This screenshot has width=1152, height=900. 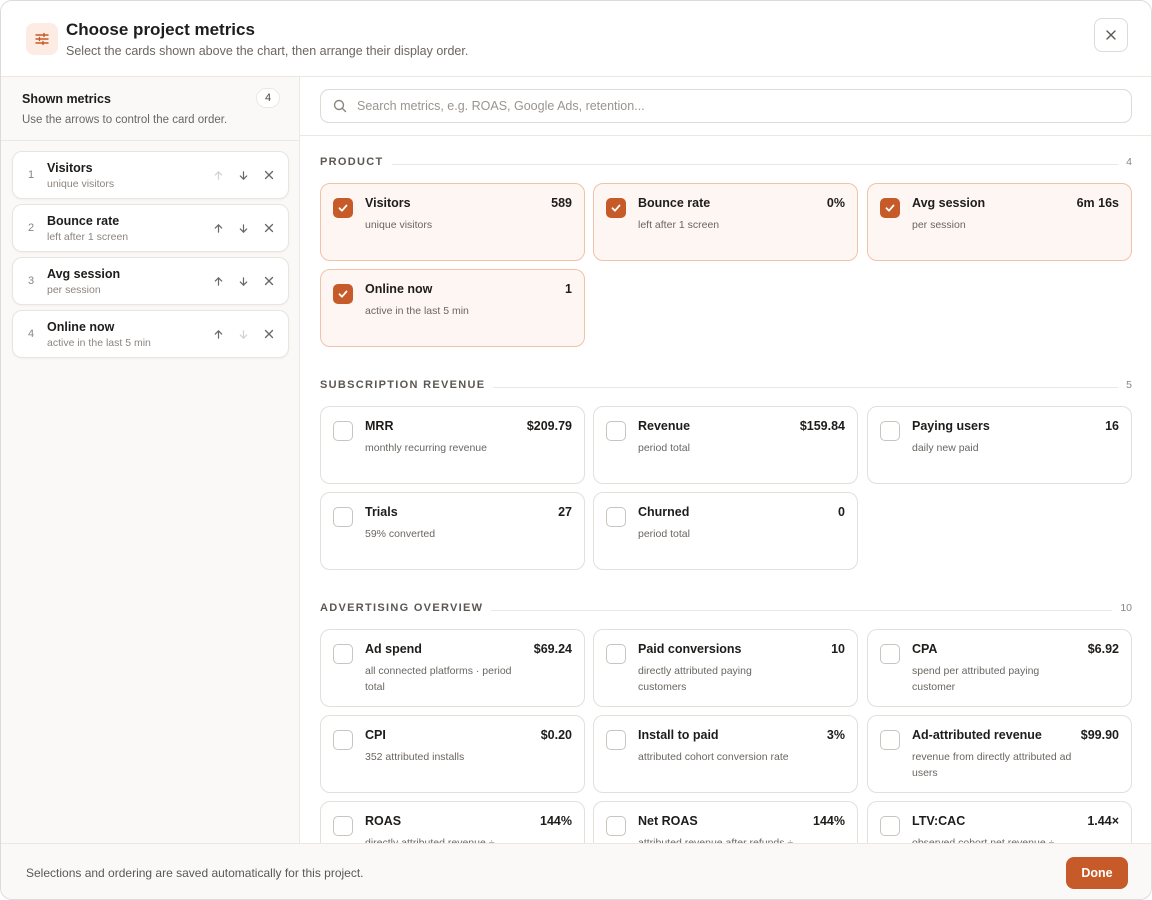 What do you see at coordinates (88, 237) in the screenshot?
I see `order-item-desc: left after 1 screen` at bounding box center [88, 237].